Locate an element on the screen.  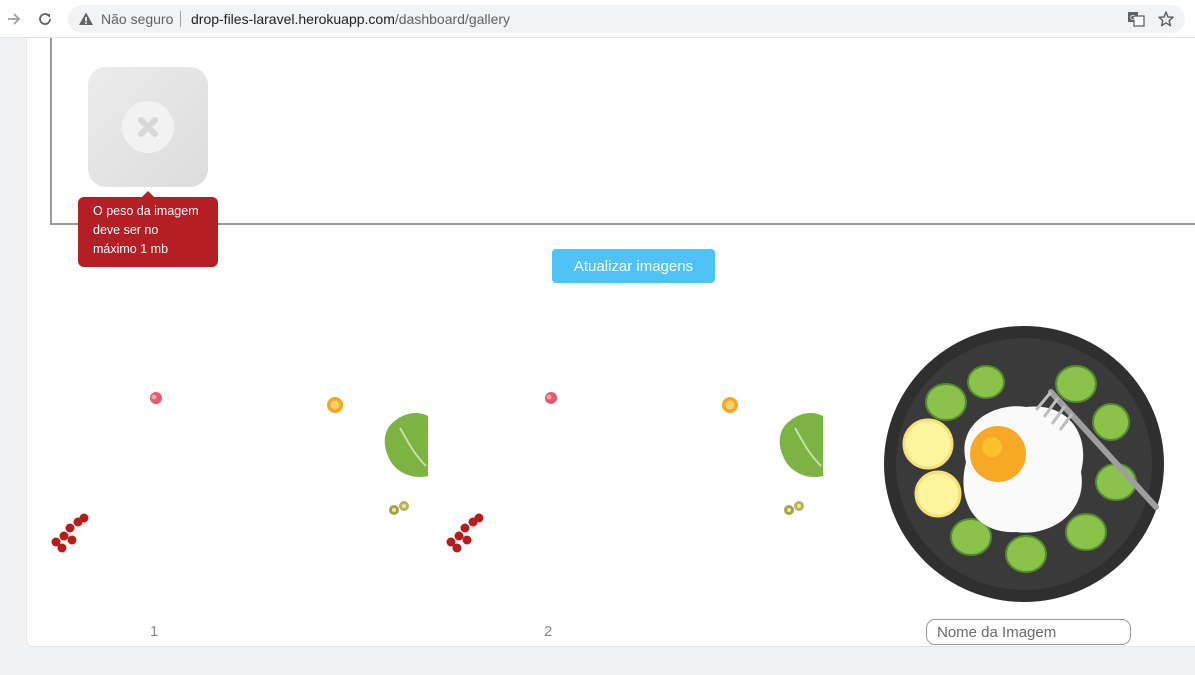
error-x-icon is located at coordinates (148, 127).